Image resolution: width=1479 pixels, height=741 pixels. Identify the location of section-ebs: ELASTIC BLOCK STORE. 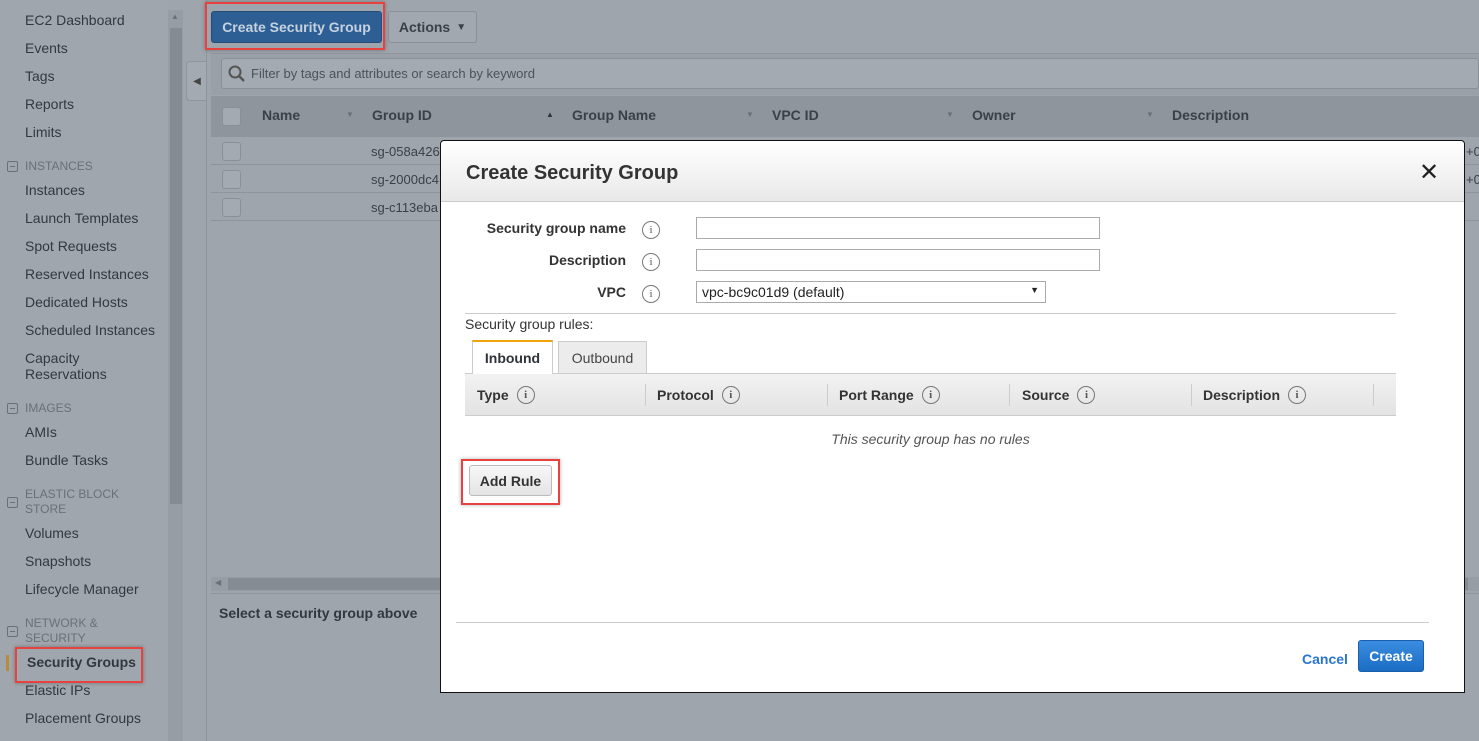
(72, 501).